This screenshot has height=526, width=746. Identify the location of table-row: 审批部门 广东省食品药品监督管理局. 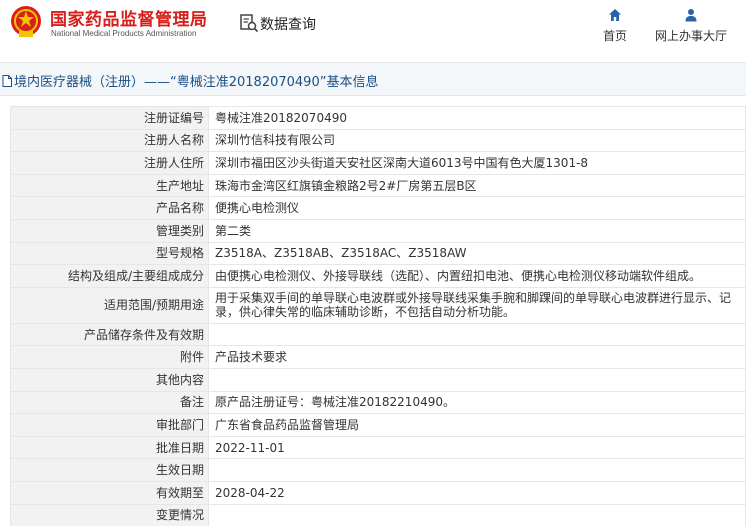
(378, 425).